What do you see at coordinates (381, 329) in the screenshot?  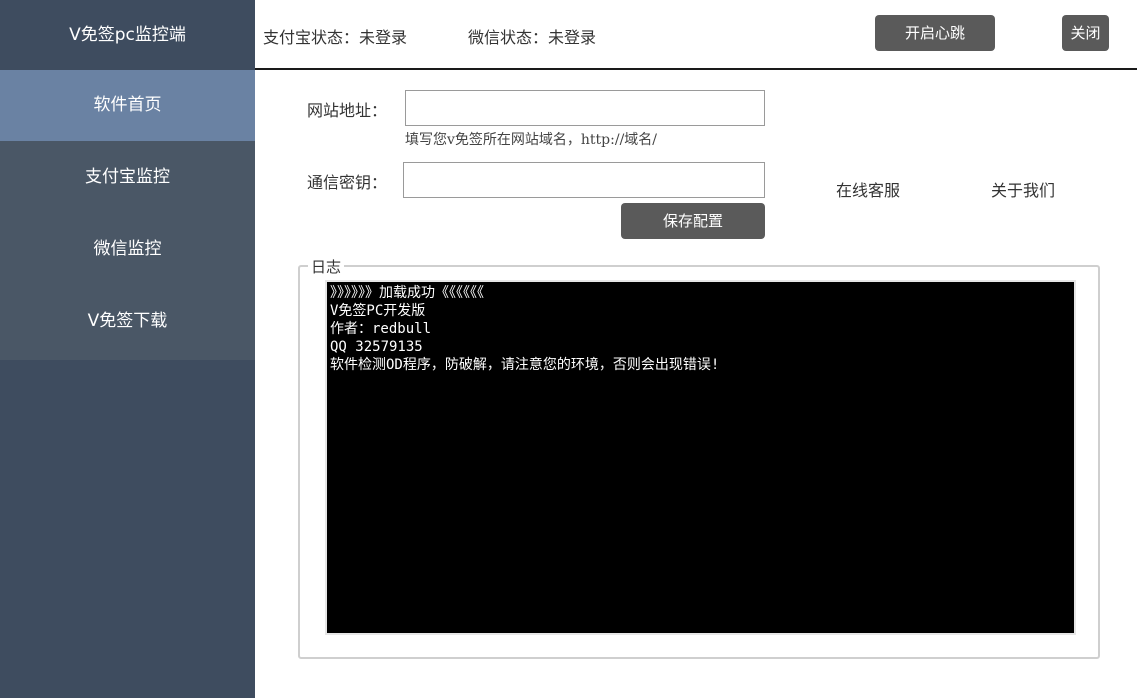 I see `log-line: 作者：redbull` at bounding box center [381, 329].